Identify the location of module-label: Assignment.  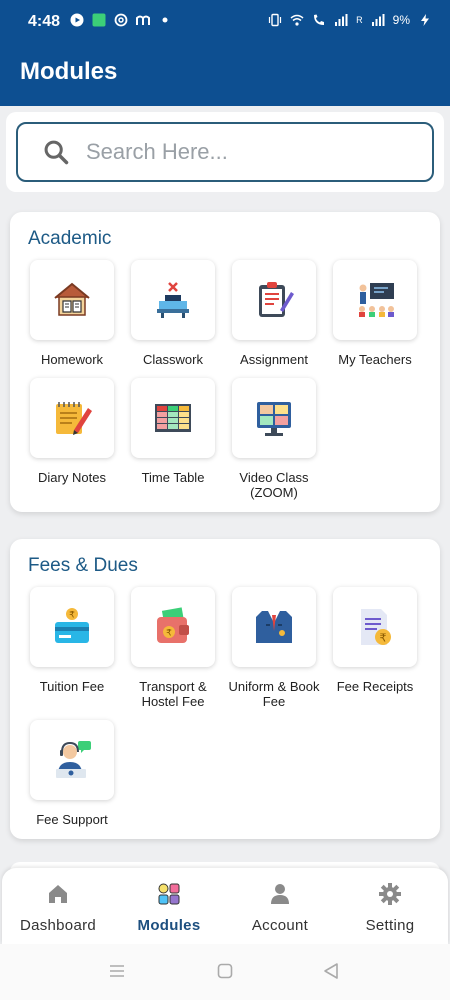
(274, 359).